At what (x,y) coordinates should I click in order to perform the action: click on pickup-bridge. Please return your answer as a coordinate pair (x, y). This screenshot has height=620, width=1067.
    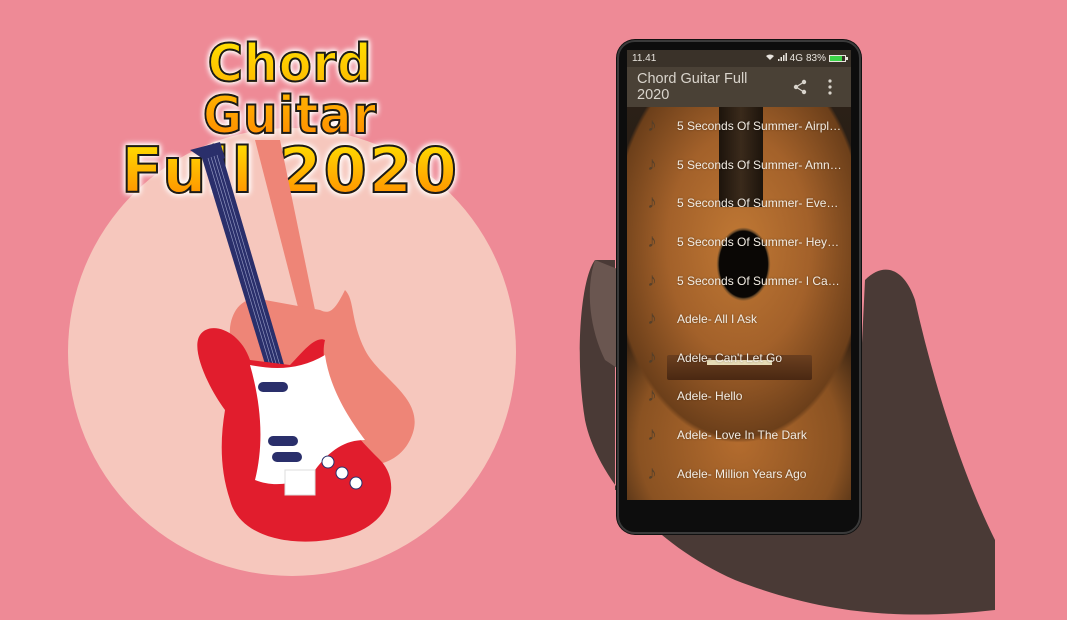
    Looking at the image, I should click on (287, 457).